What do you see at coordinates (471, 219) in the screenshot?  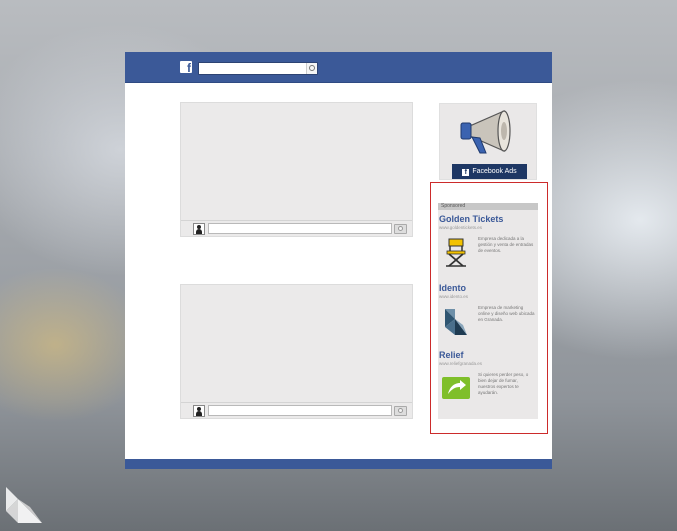 I see `ad-title: Golden Tickets` at bounding box center [471, 219].